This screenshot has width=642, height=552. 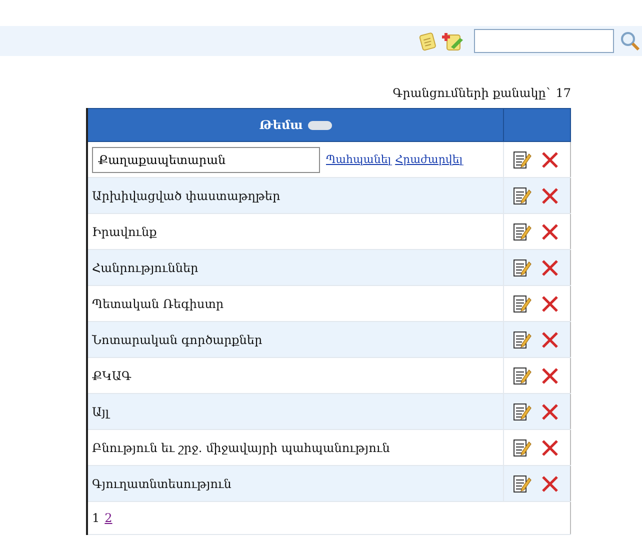 I want to click on topic-label: Արխիվացված փաստաթղթեր, so click(x=186, y=195).